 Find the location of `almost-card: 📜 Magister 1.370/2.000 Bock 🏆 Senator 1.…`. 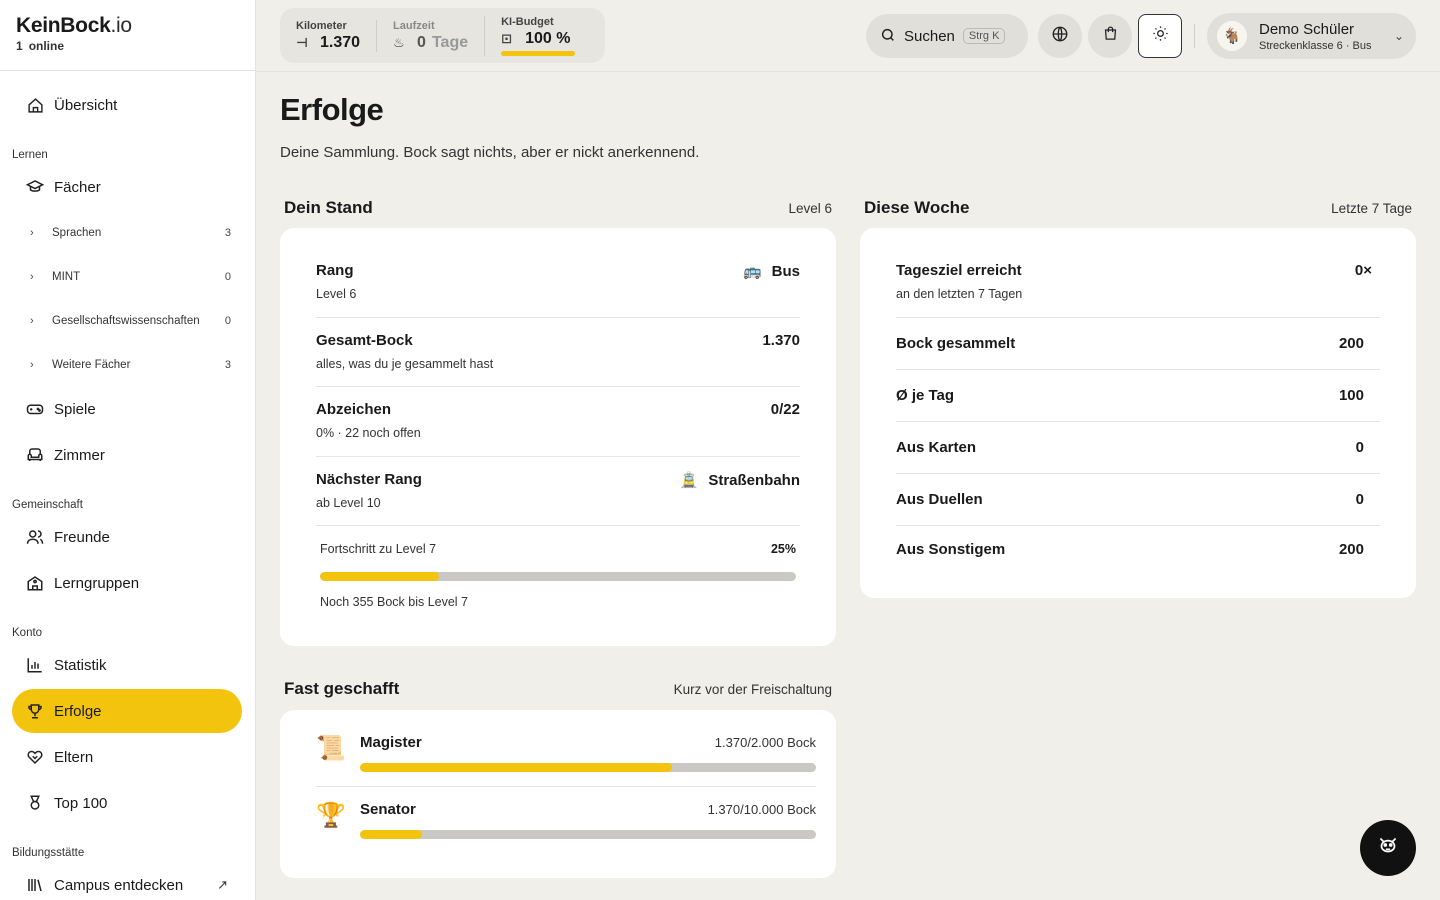

almost-card: 📜 Magister 1.370/2.000 Bock 🏆 Senator 1.… is located at coordinates (558, 794).